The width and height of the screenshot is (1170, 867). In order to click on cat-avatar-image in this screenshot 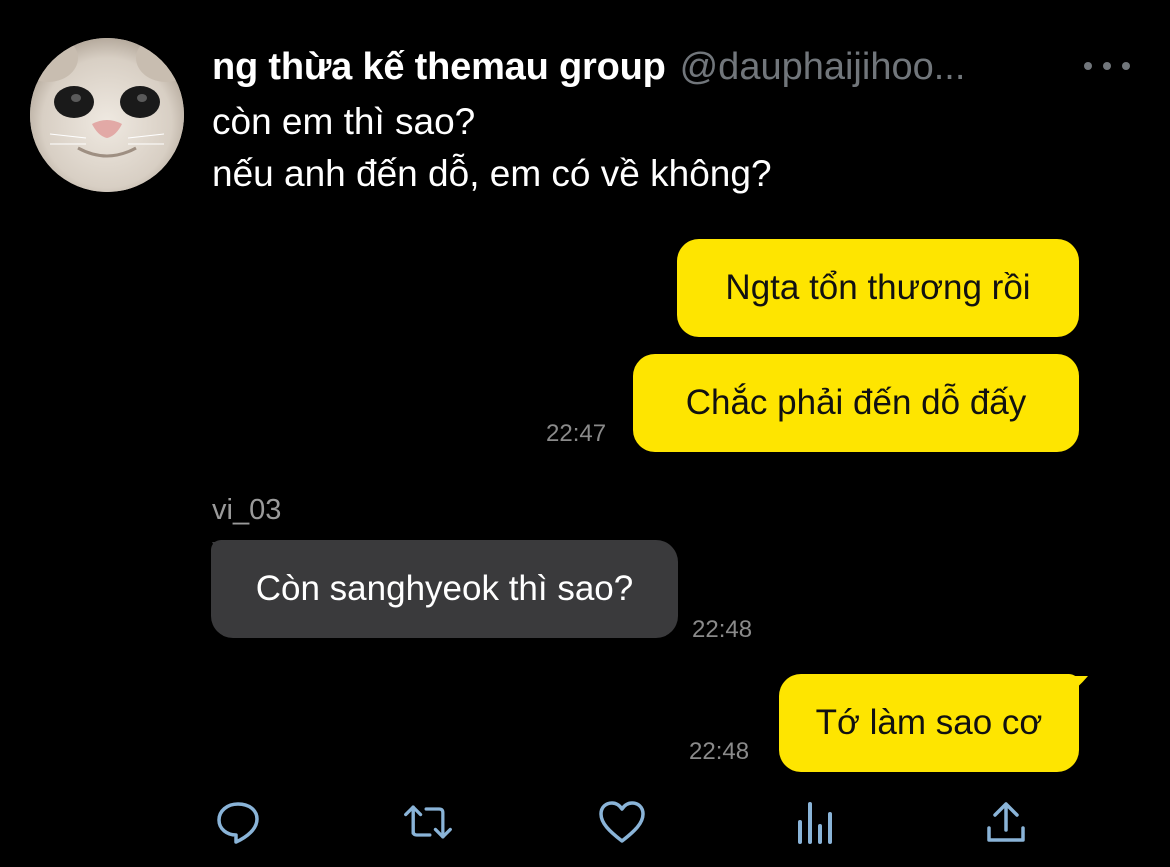, I will do `click(107, 115)`.